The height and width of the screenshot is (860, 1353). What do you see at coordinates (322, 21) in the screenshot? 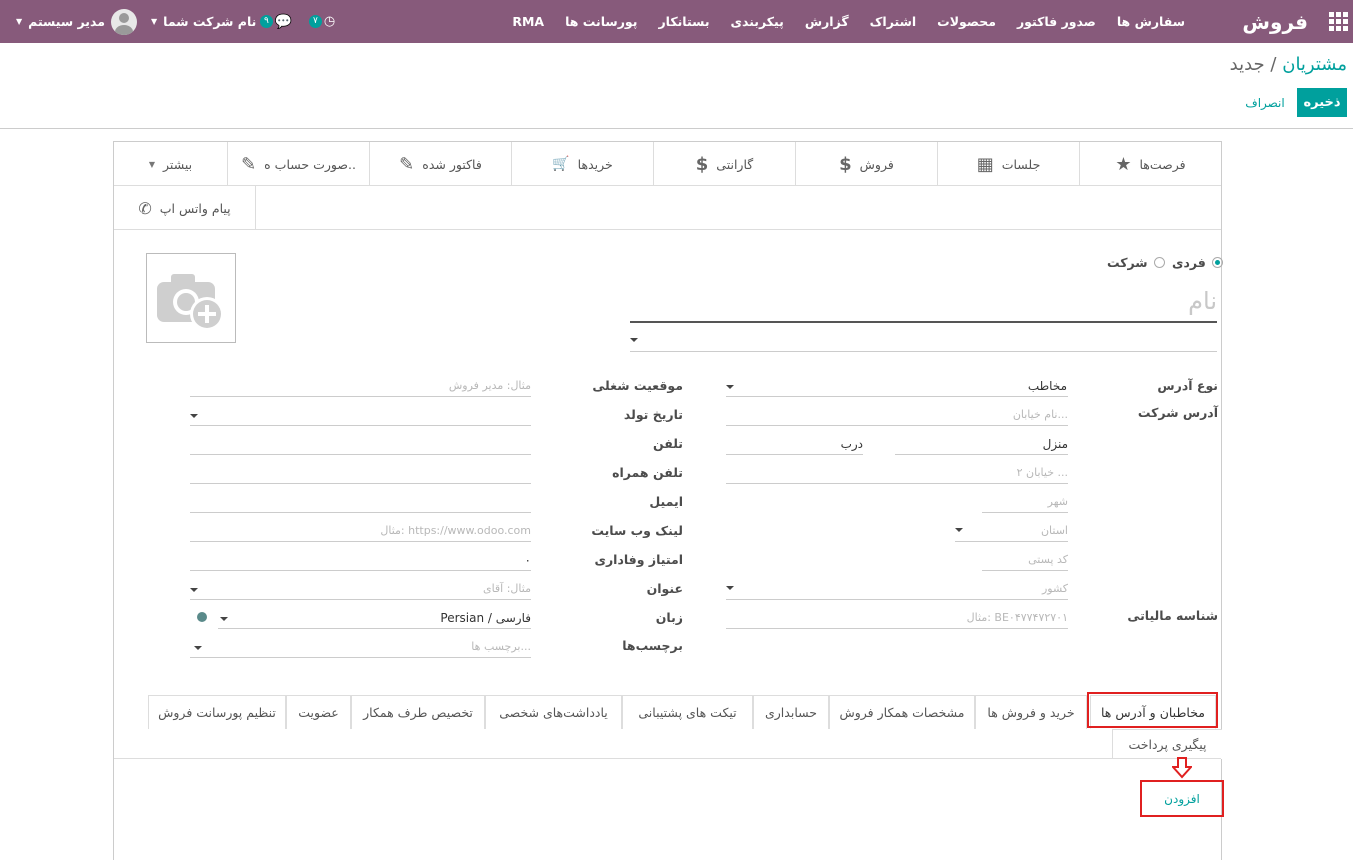
I see `activities-button: ۷ ◷` at bounding box center [322, 21].